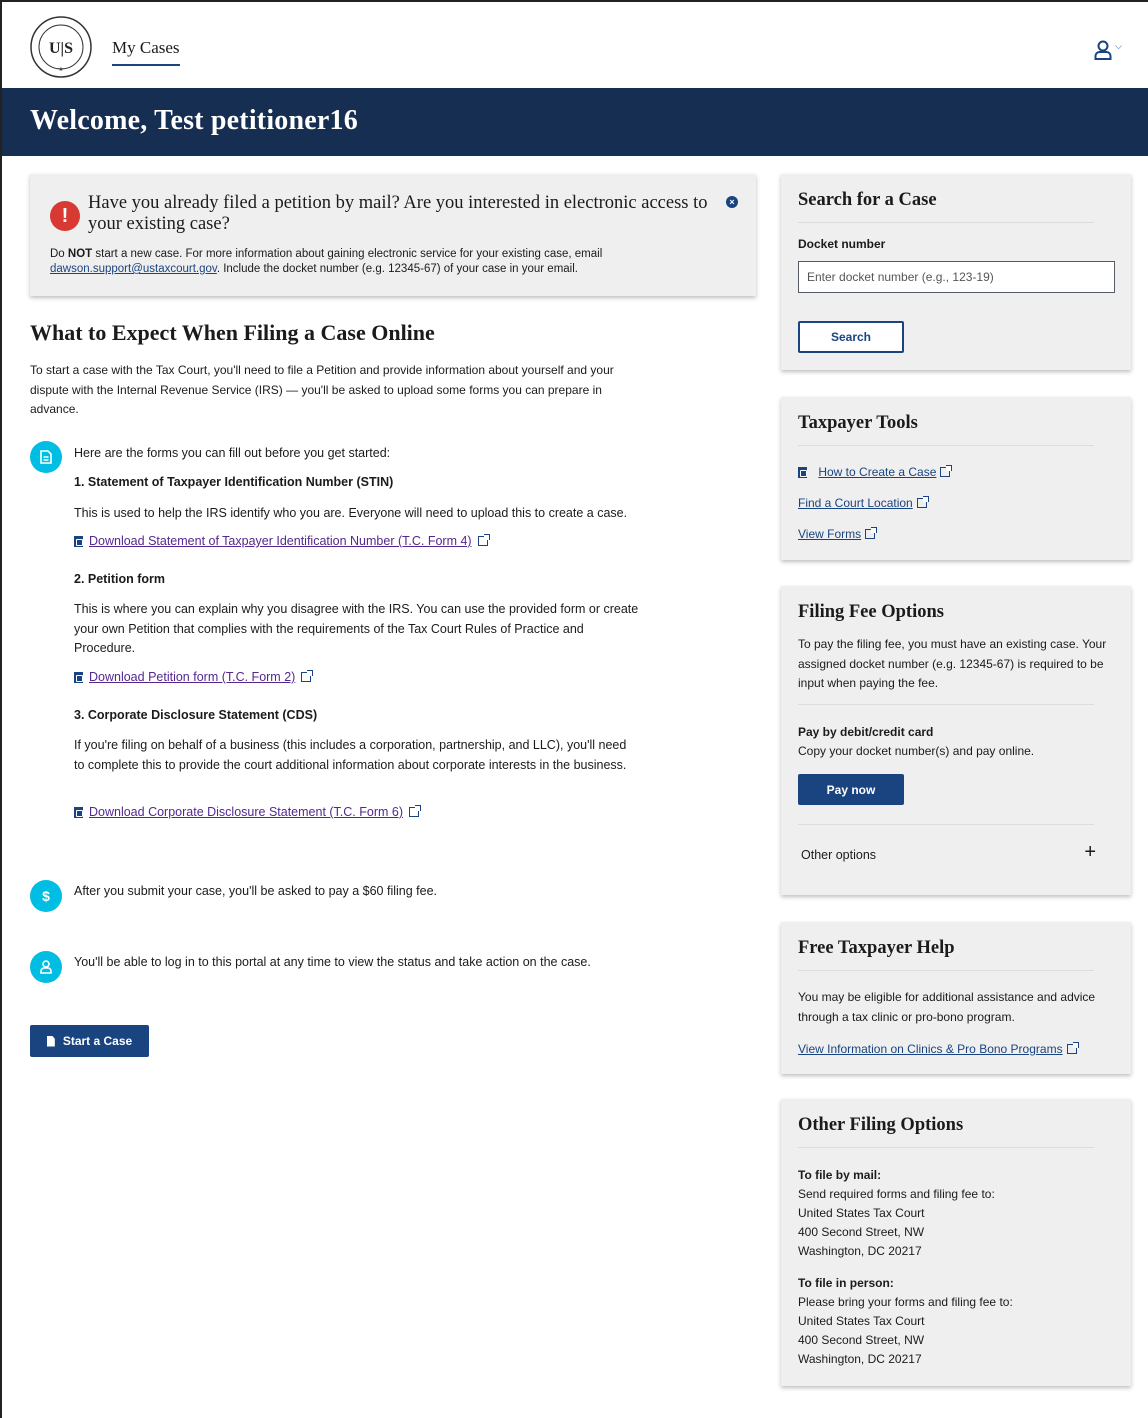  I want to click on mail-line: Washington, DC 20217, so click(860, 1251).